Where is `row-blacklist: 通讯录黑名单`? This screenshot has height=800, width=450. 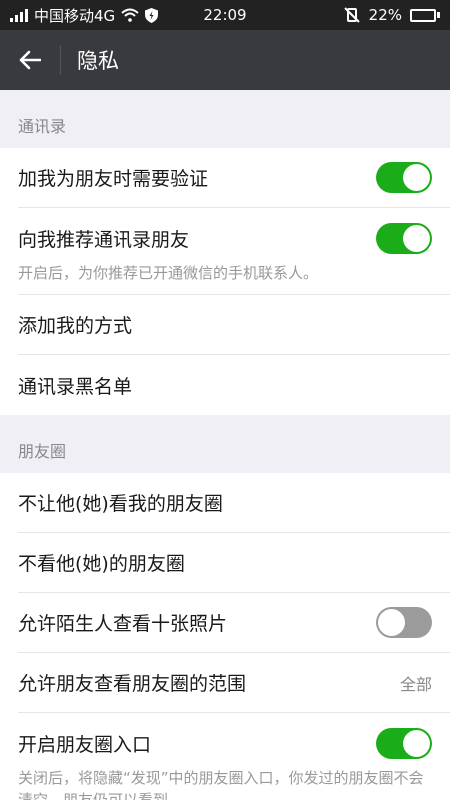 row-blacklist: 通讯录黑名单 is located at coordinates (234, 385).